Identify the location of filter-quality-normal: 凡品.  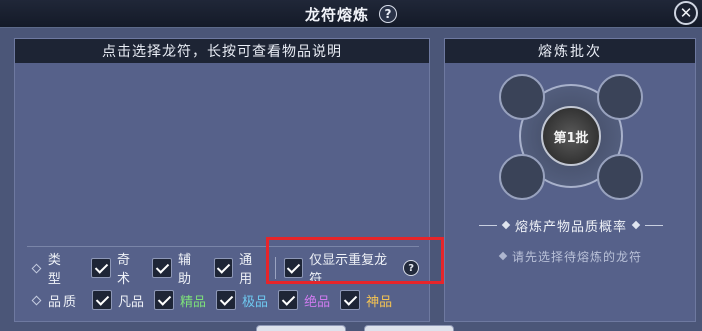
(118, 300).